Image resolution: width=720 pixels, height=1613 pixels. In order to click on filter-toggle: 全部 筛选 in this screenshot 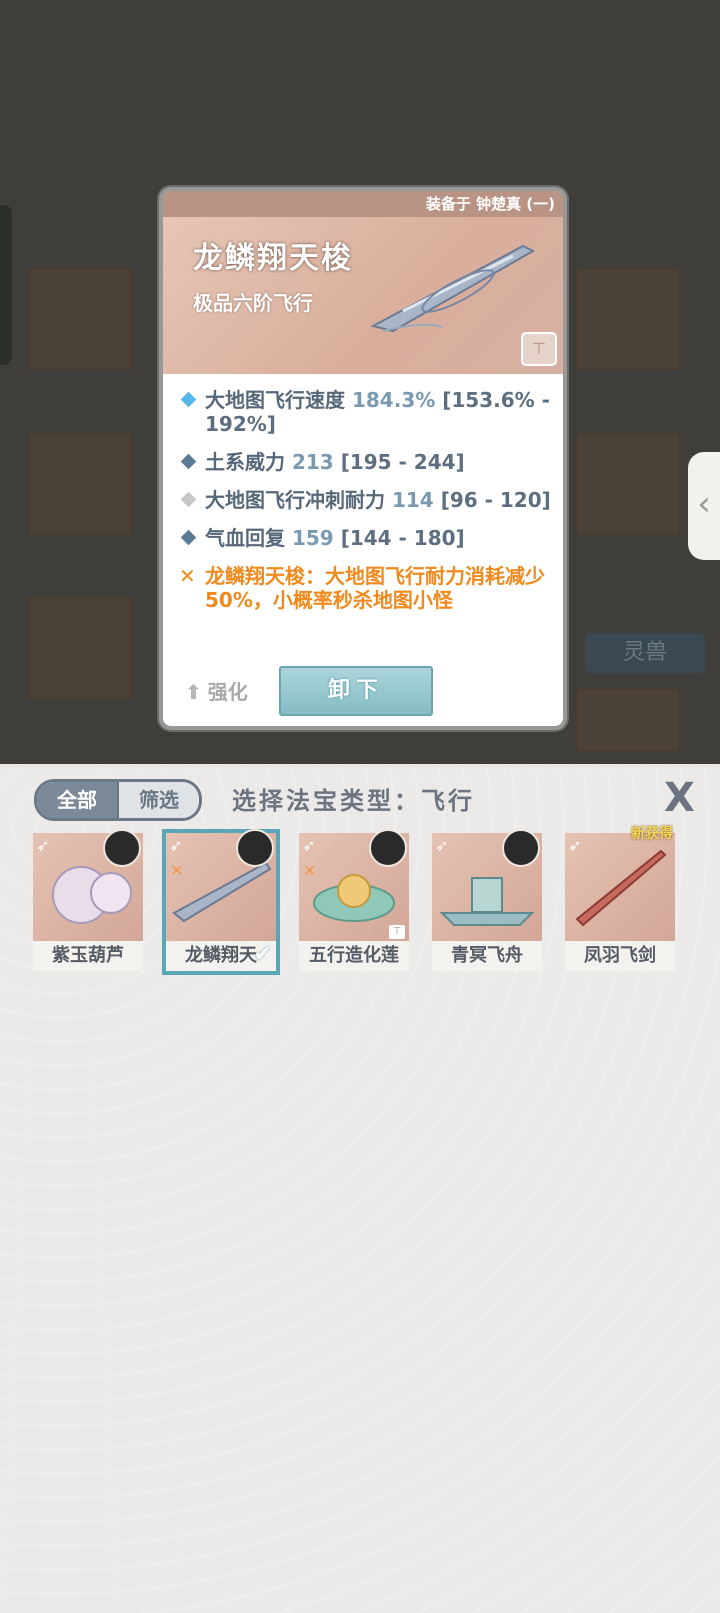, I will do `click(118, 800)`.